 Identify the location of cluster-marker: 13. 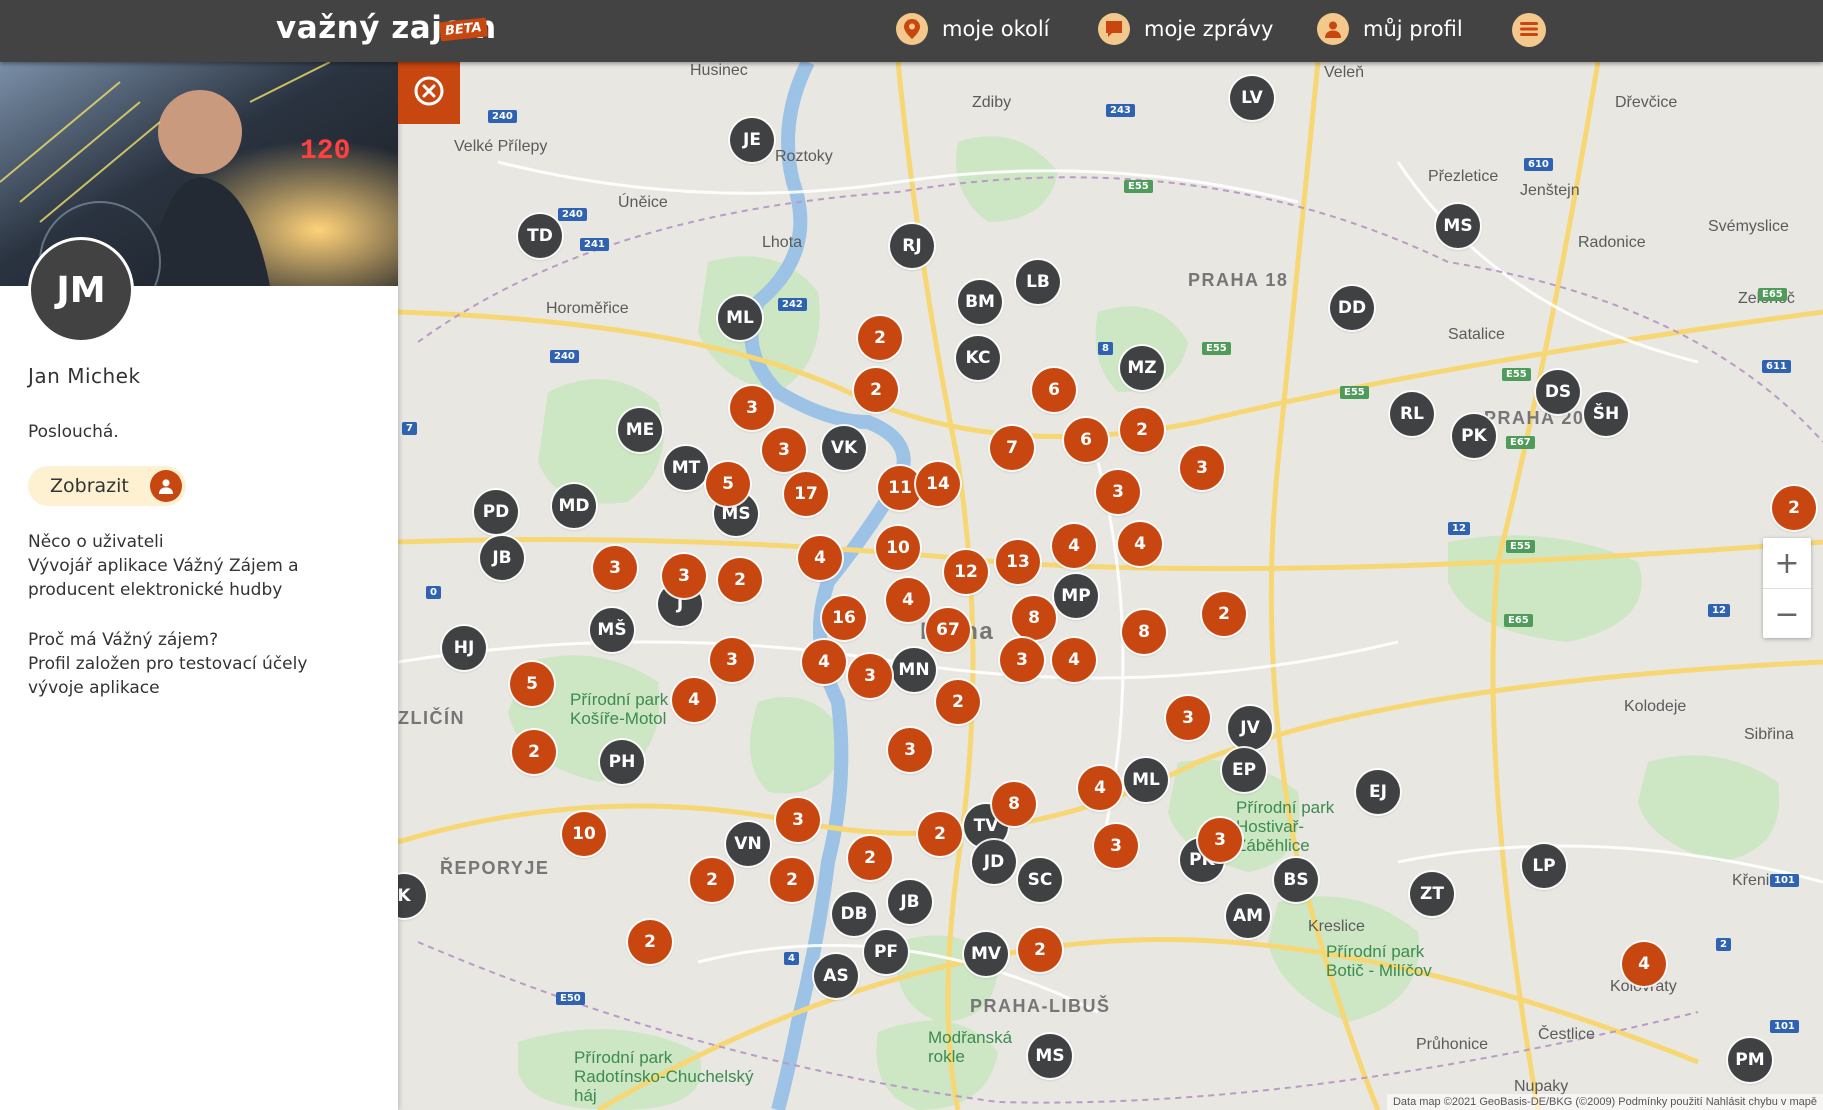
(1018, 562).